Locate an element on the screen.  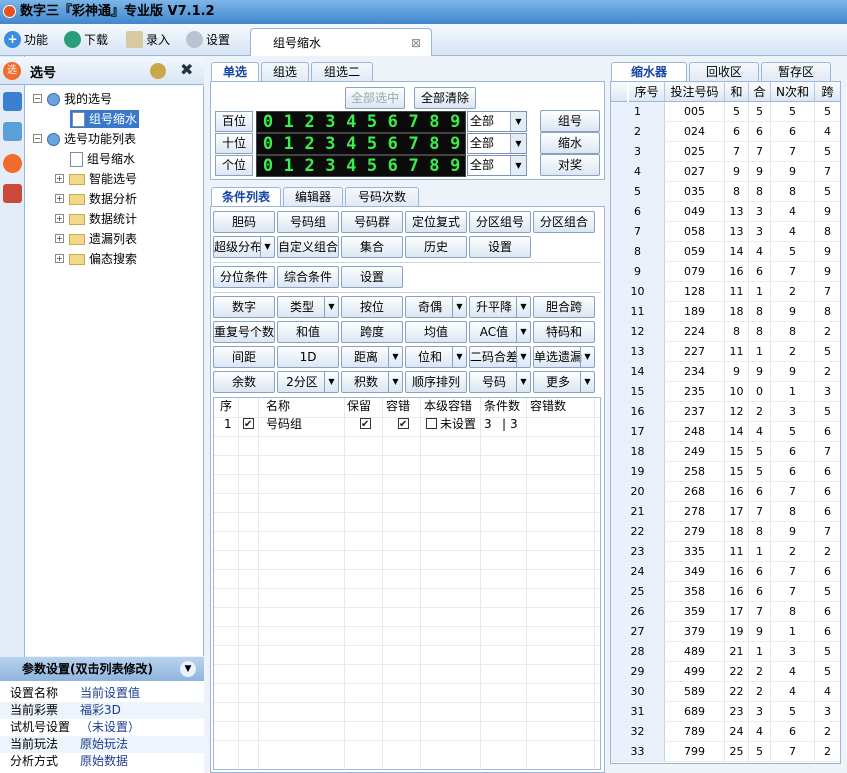
tools-icon is located at coordinates (12, 193).